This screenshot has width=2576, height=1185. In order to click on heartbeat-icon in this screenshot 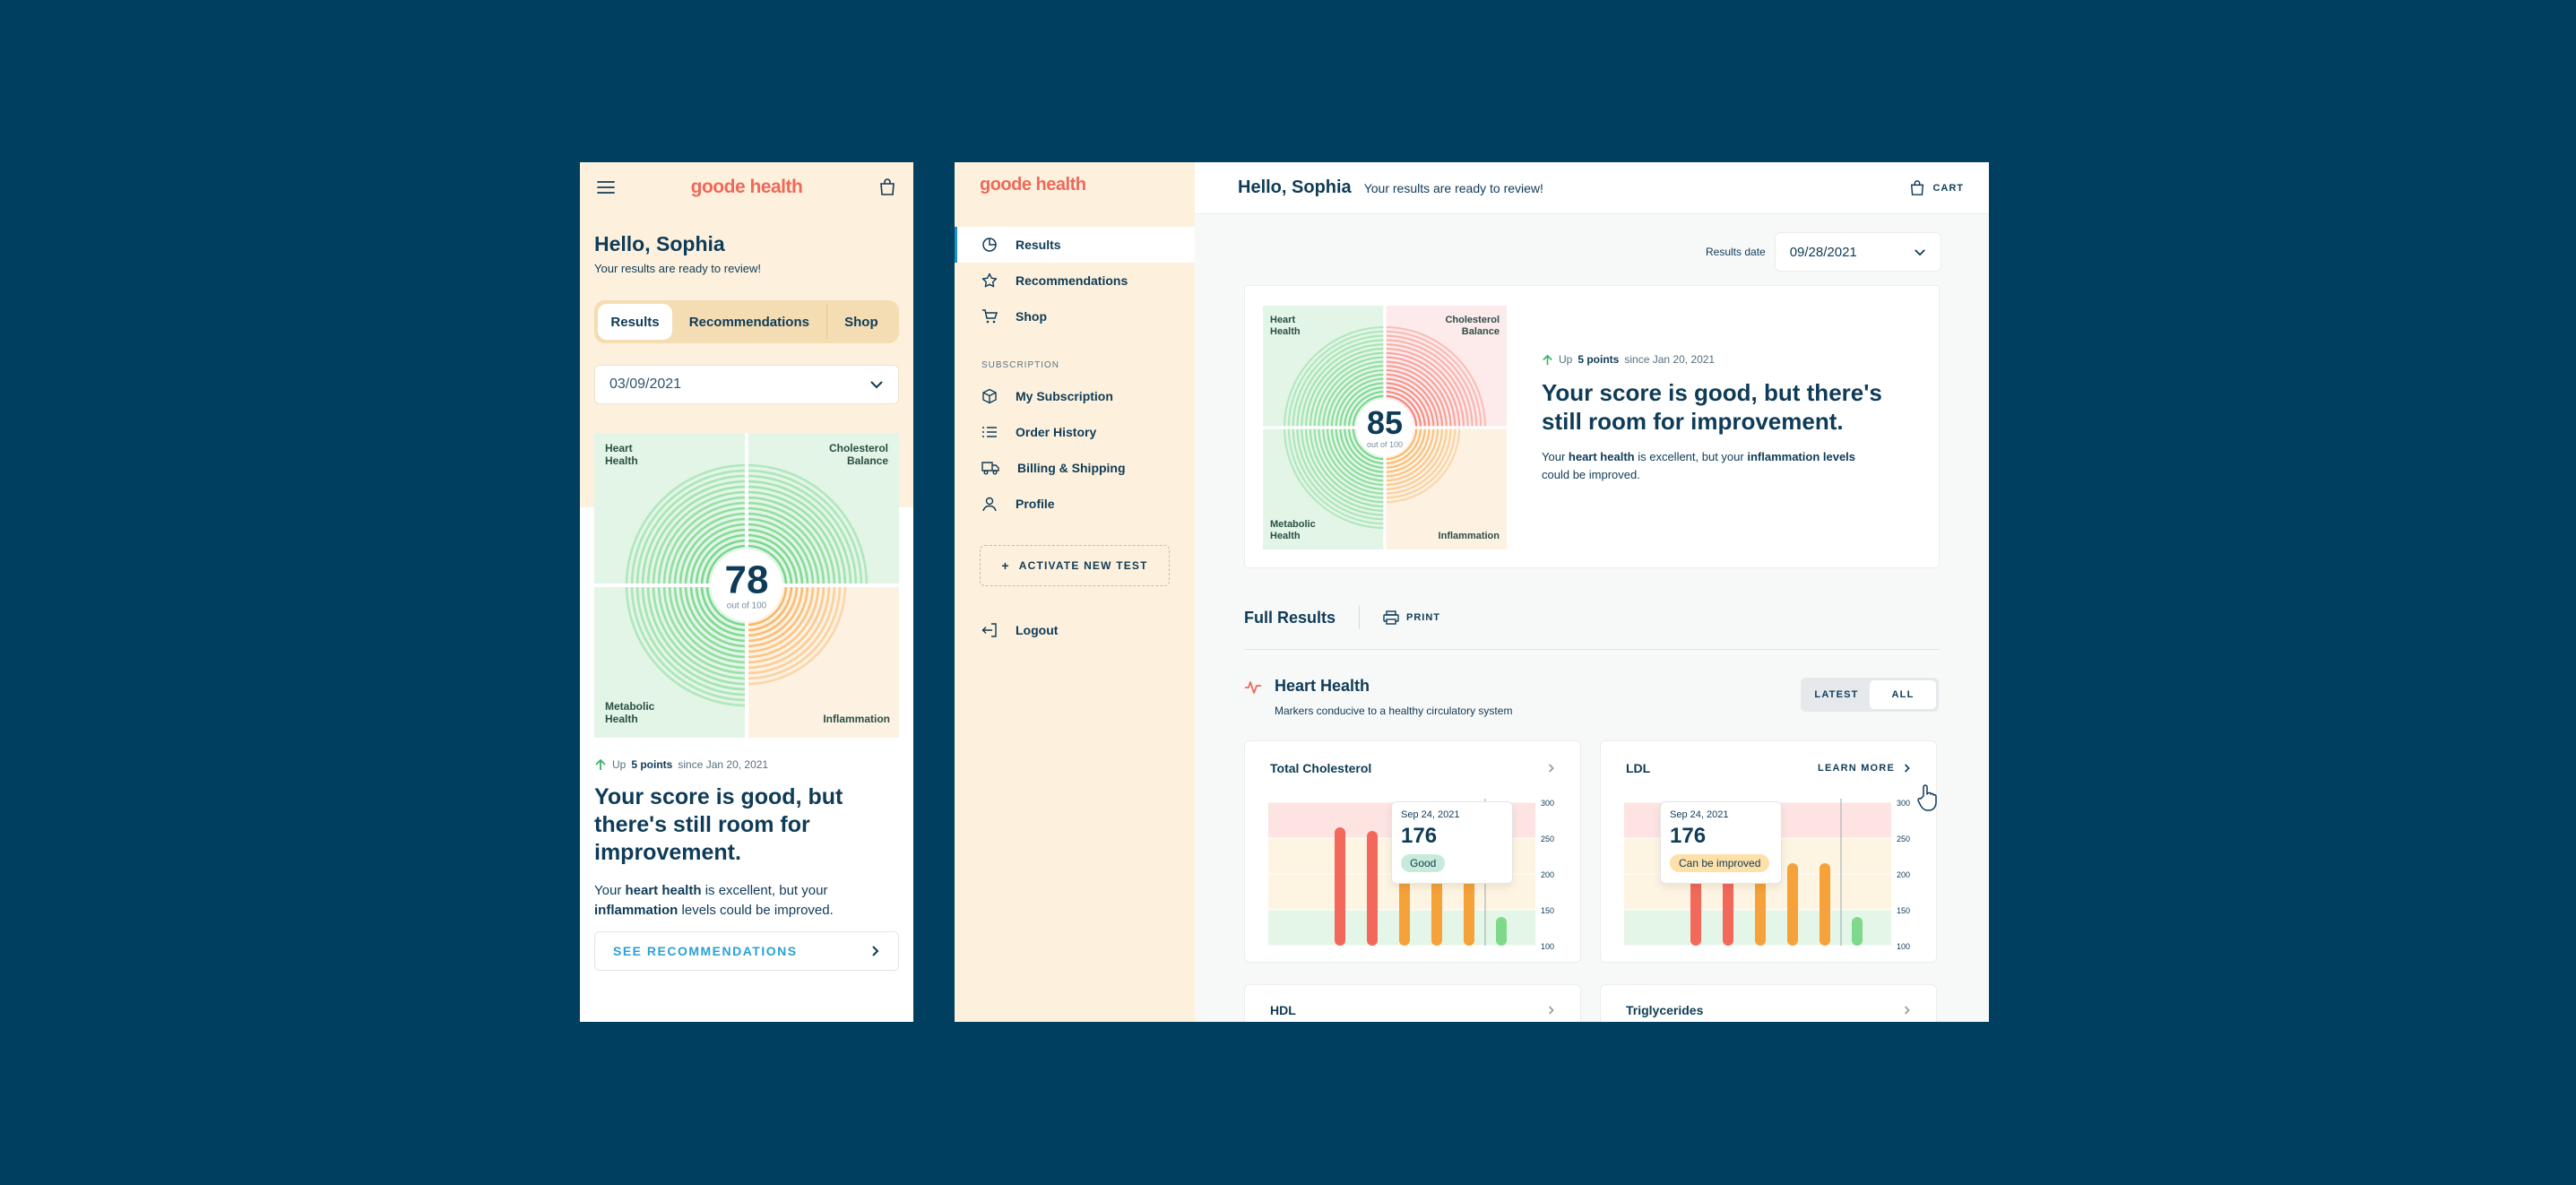, I will do `click(1253, 687)`.